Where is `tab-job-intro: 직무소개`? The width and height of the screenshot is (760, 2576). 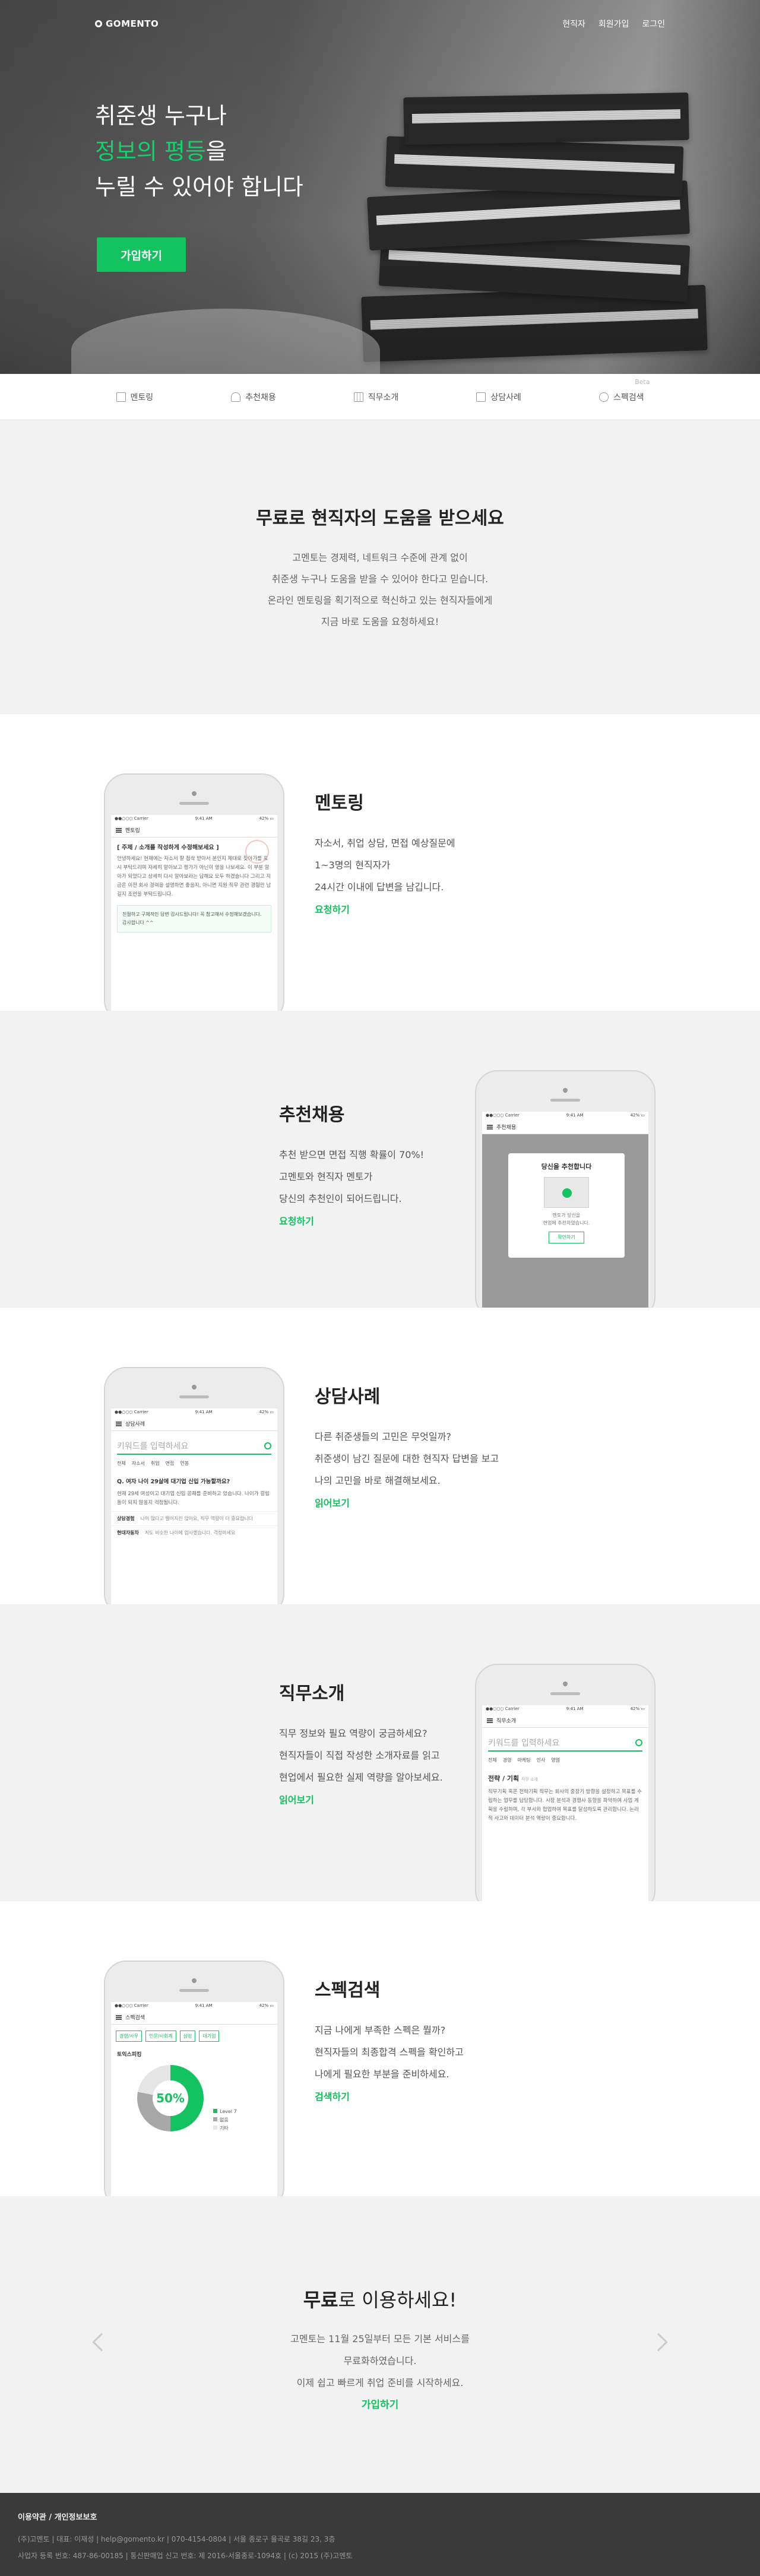 tab-job-intro: 직무소개 is located at coordinates (375, 397).